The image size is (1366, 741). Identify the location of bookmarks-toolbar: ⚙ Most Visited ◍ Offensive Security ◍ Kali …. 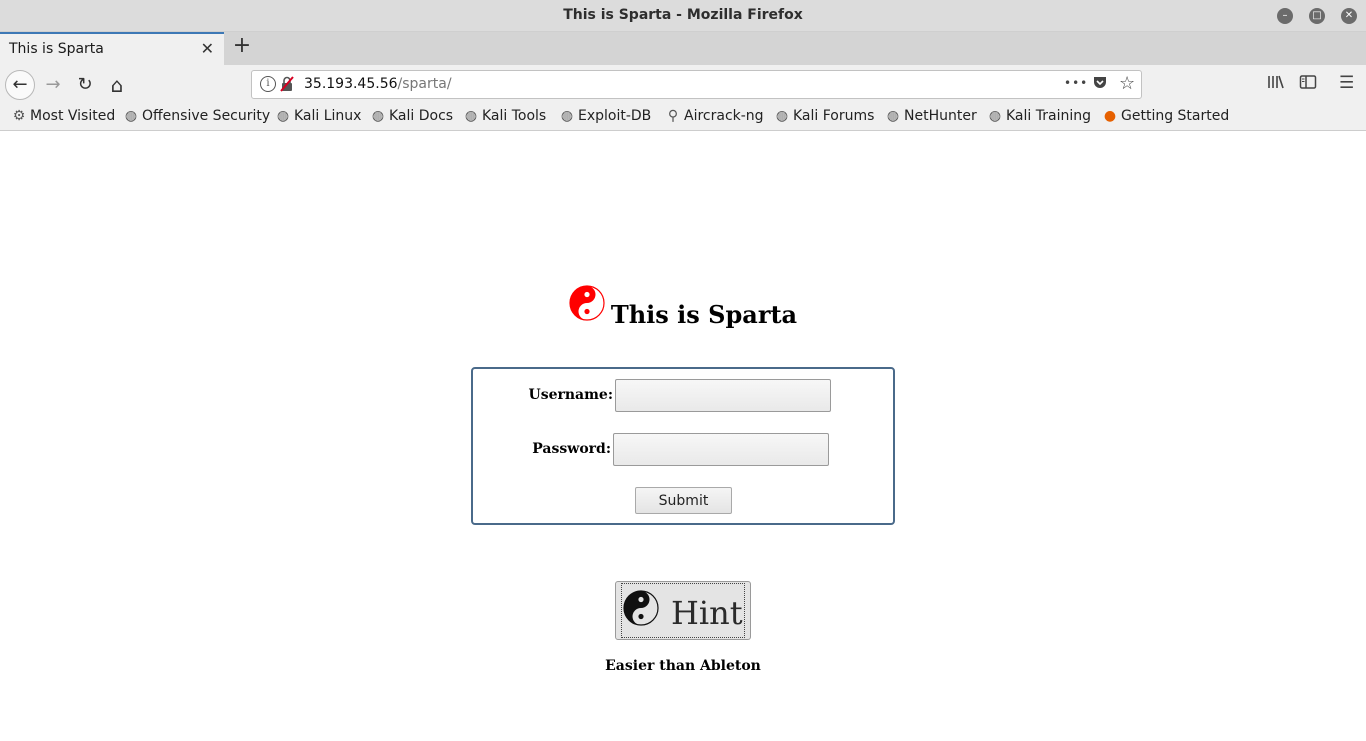
(683, 117).